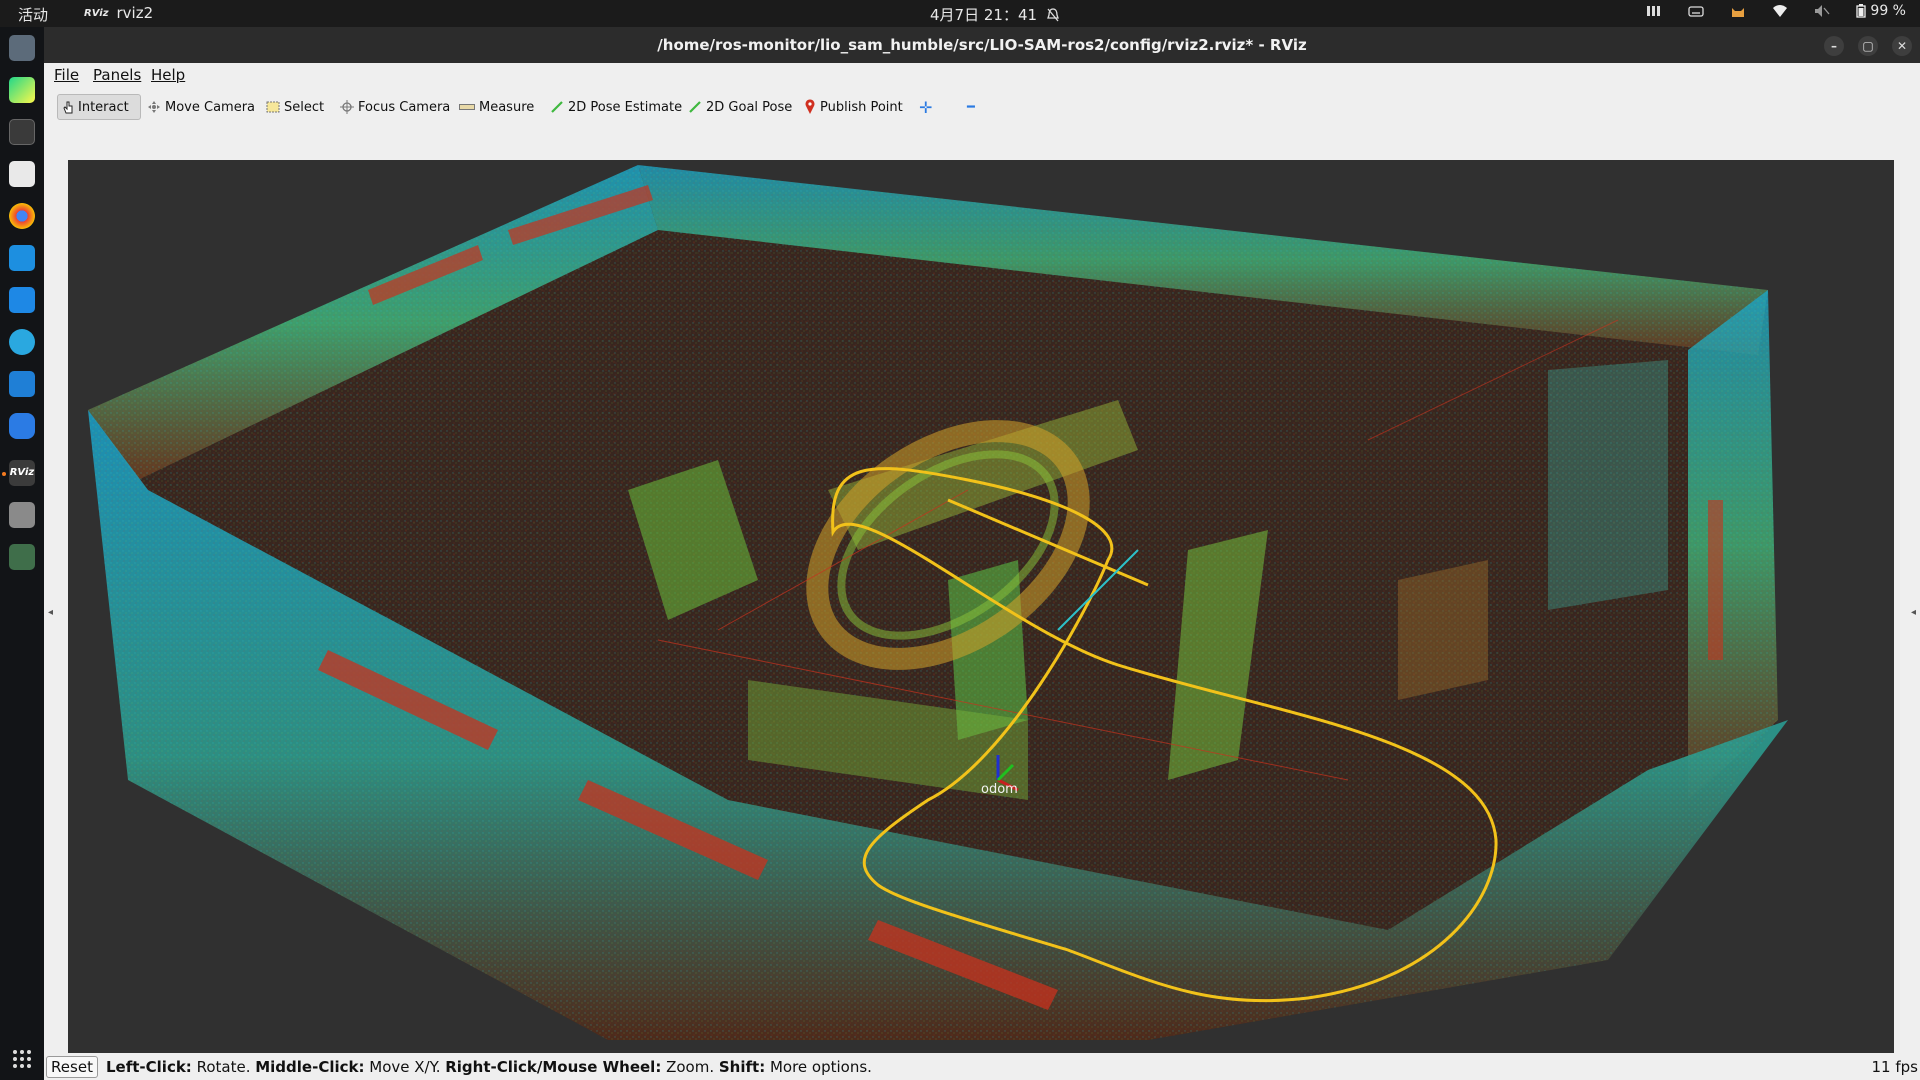  I want to click on maximize-button: ▢, so click(1868, 46).